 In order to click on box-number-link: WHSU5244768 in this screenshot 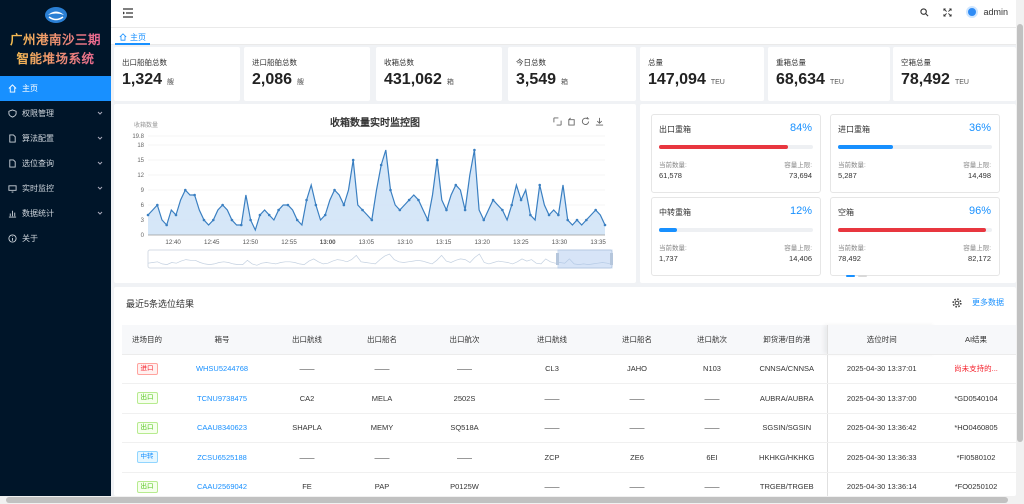, I will do `click(222, 368)`.